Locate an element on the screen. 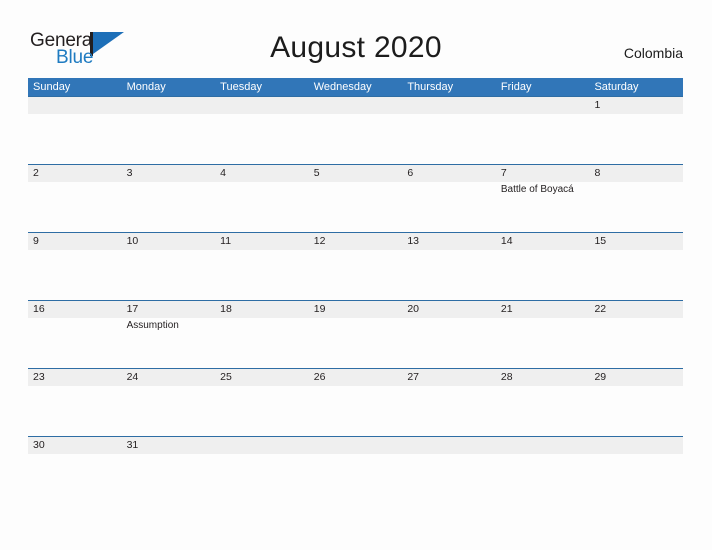  day-number: 7 is located at coordinates (543, 173).